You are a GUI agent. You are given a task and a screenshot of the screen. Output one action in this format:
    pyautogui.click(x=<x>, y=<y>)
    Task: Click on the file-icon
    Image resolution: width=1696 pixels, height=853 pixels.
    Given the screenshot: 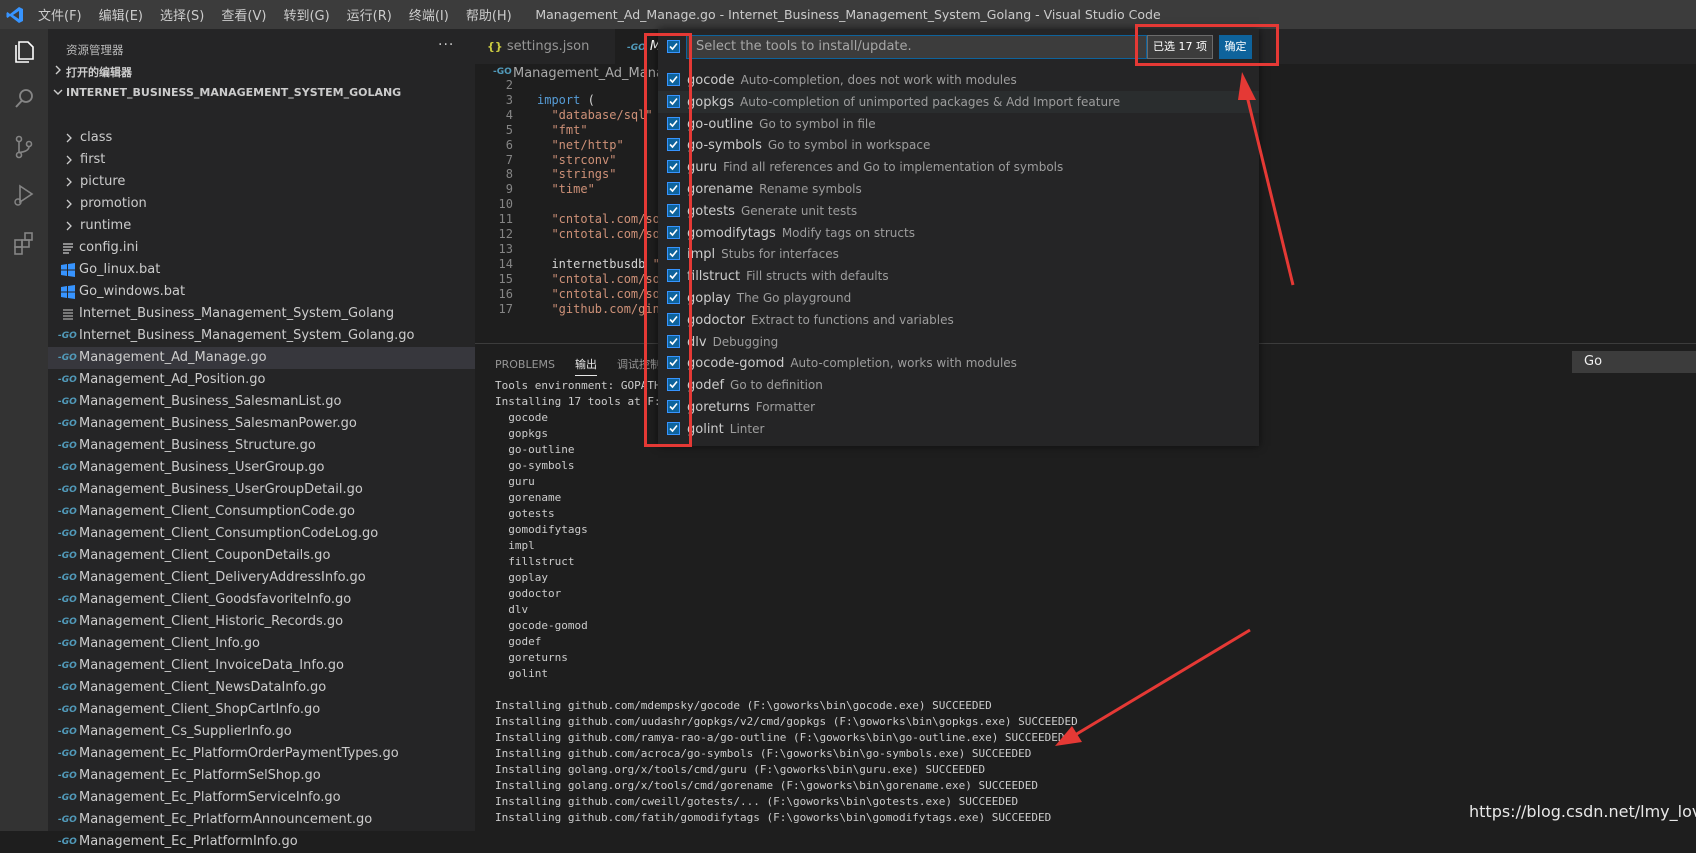 What is the action you would take?
    pyautogui.click(x=68, y=314)
    